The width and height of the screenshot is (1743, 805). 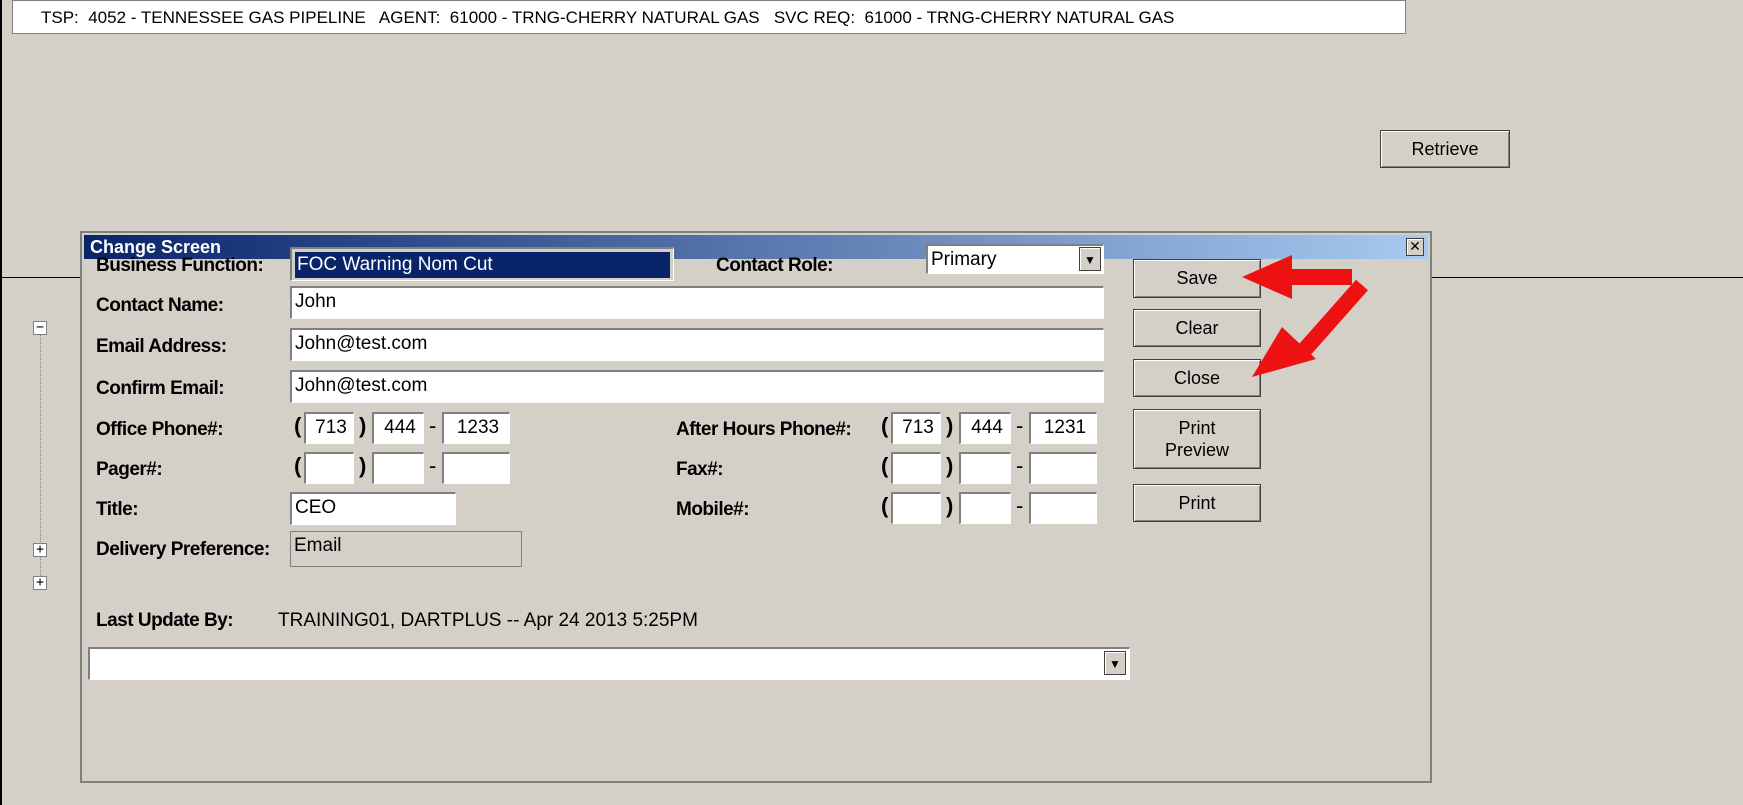 What do you see at coordinates (1297, 277) in the screenshot?
I see `arrow-to-save` at bounding box center [1297, 277].